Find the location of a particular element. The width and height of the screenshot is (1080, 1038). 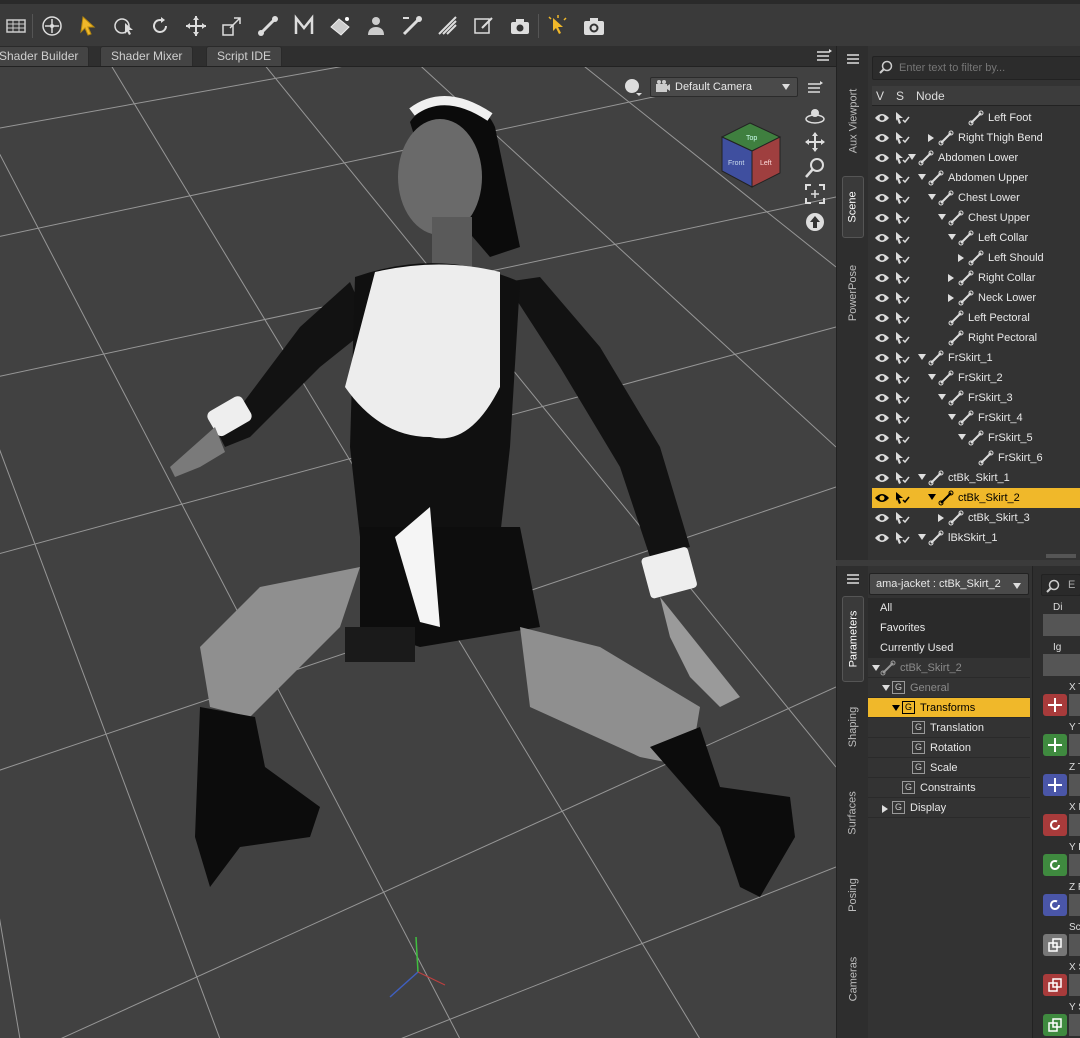

scene-node-row: FrSkirt_1 is located at coordinates (976, 358).